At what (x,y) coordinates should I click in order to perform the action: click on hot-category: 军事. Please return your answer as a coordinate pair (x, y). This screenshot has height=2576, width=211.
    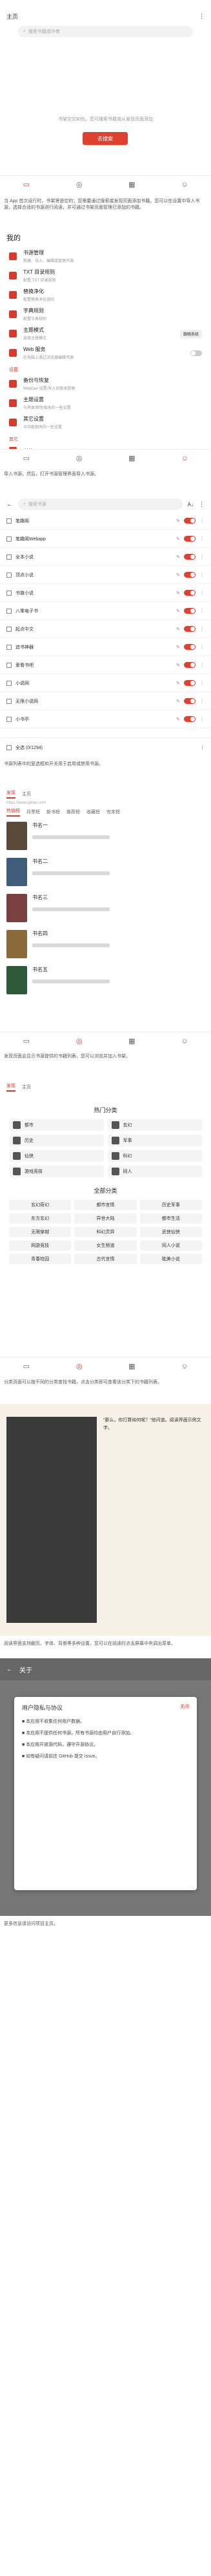
    Looking at the image, I should click on (154, 1140).